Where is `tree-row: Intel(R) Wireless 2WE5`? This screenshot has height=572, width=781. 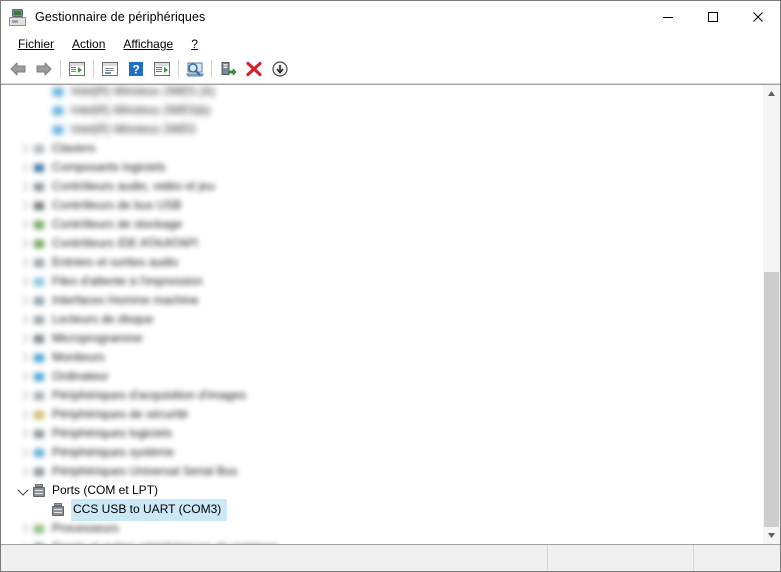 tree-row: Intel(R) Wireless 2WE5 is located at coordinates (381, 129).